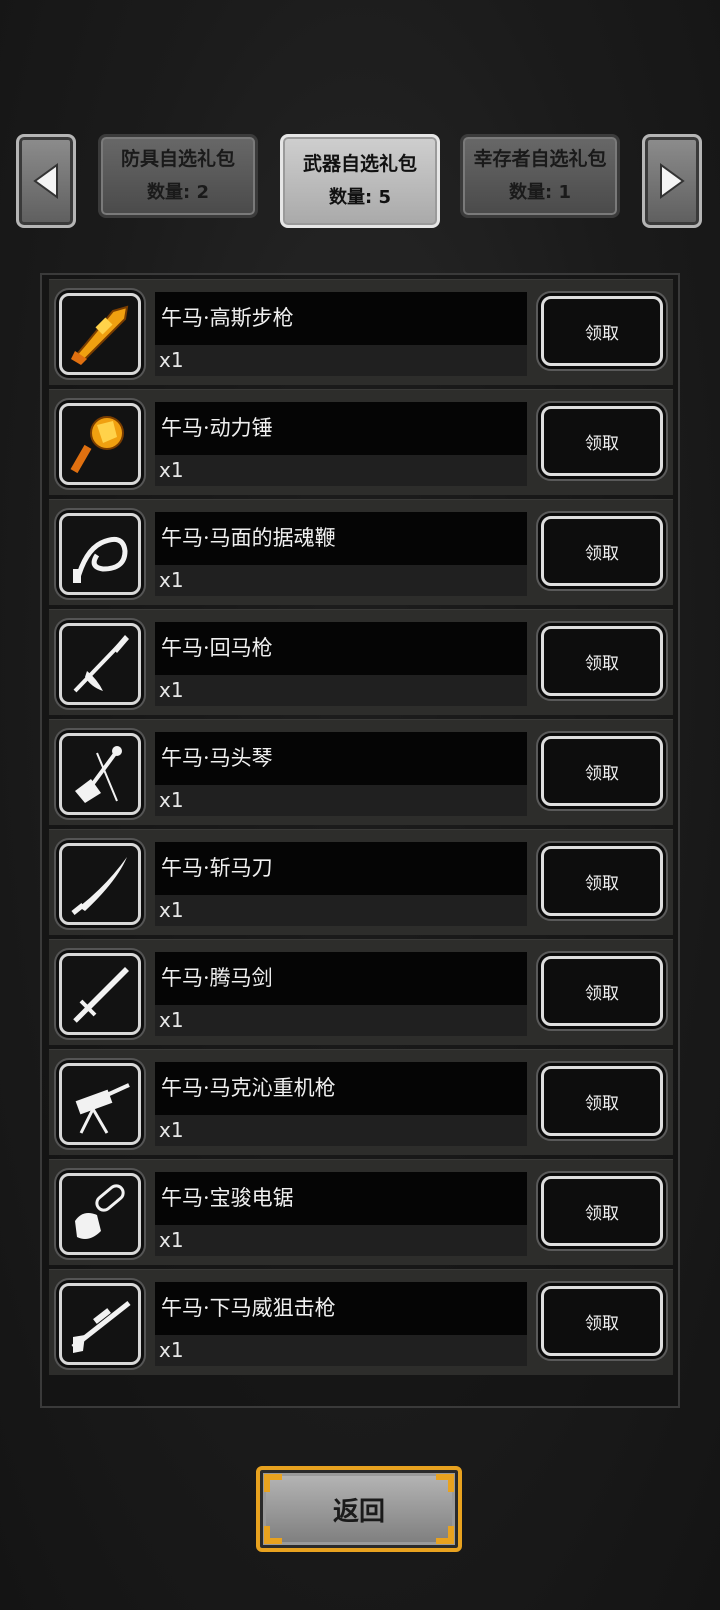 The image size is (720, 1610). I want to click on list-item: 午马·马面的据魂鞭 x1 领取, so click(361, 552).